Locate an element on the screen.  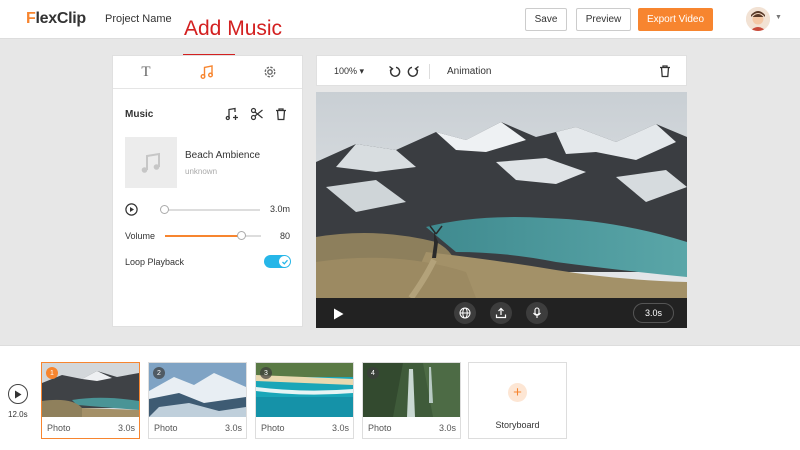
play-circle-icon is located at coordinates (131, 209).